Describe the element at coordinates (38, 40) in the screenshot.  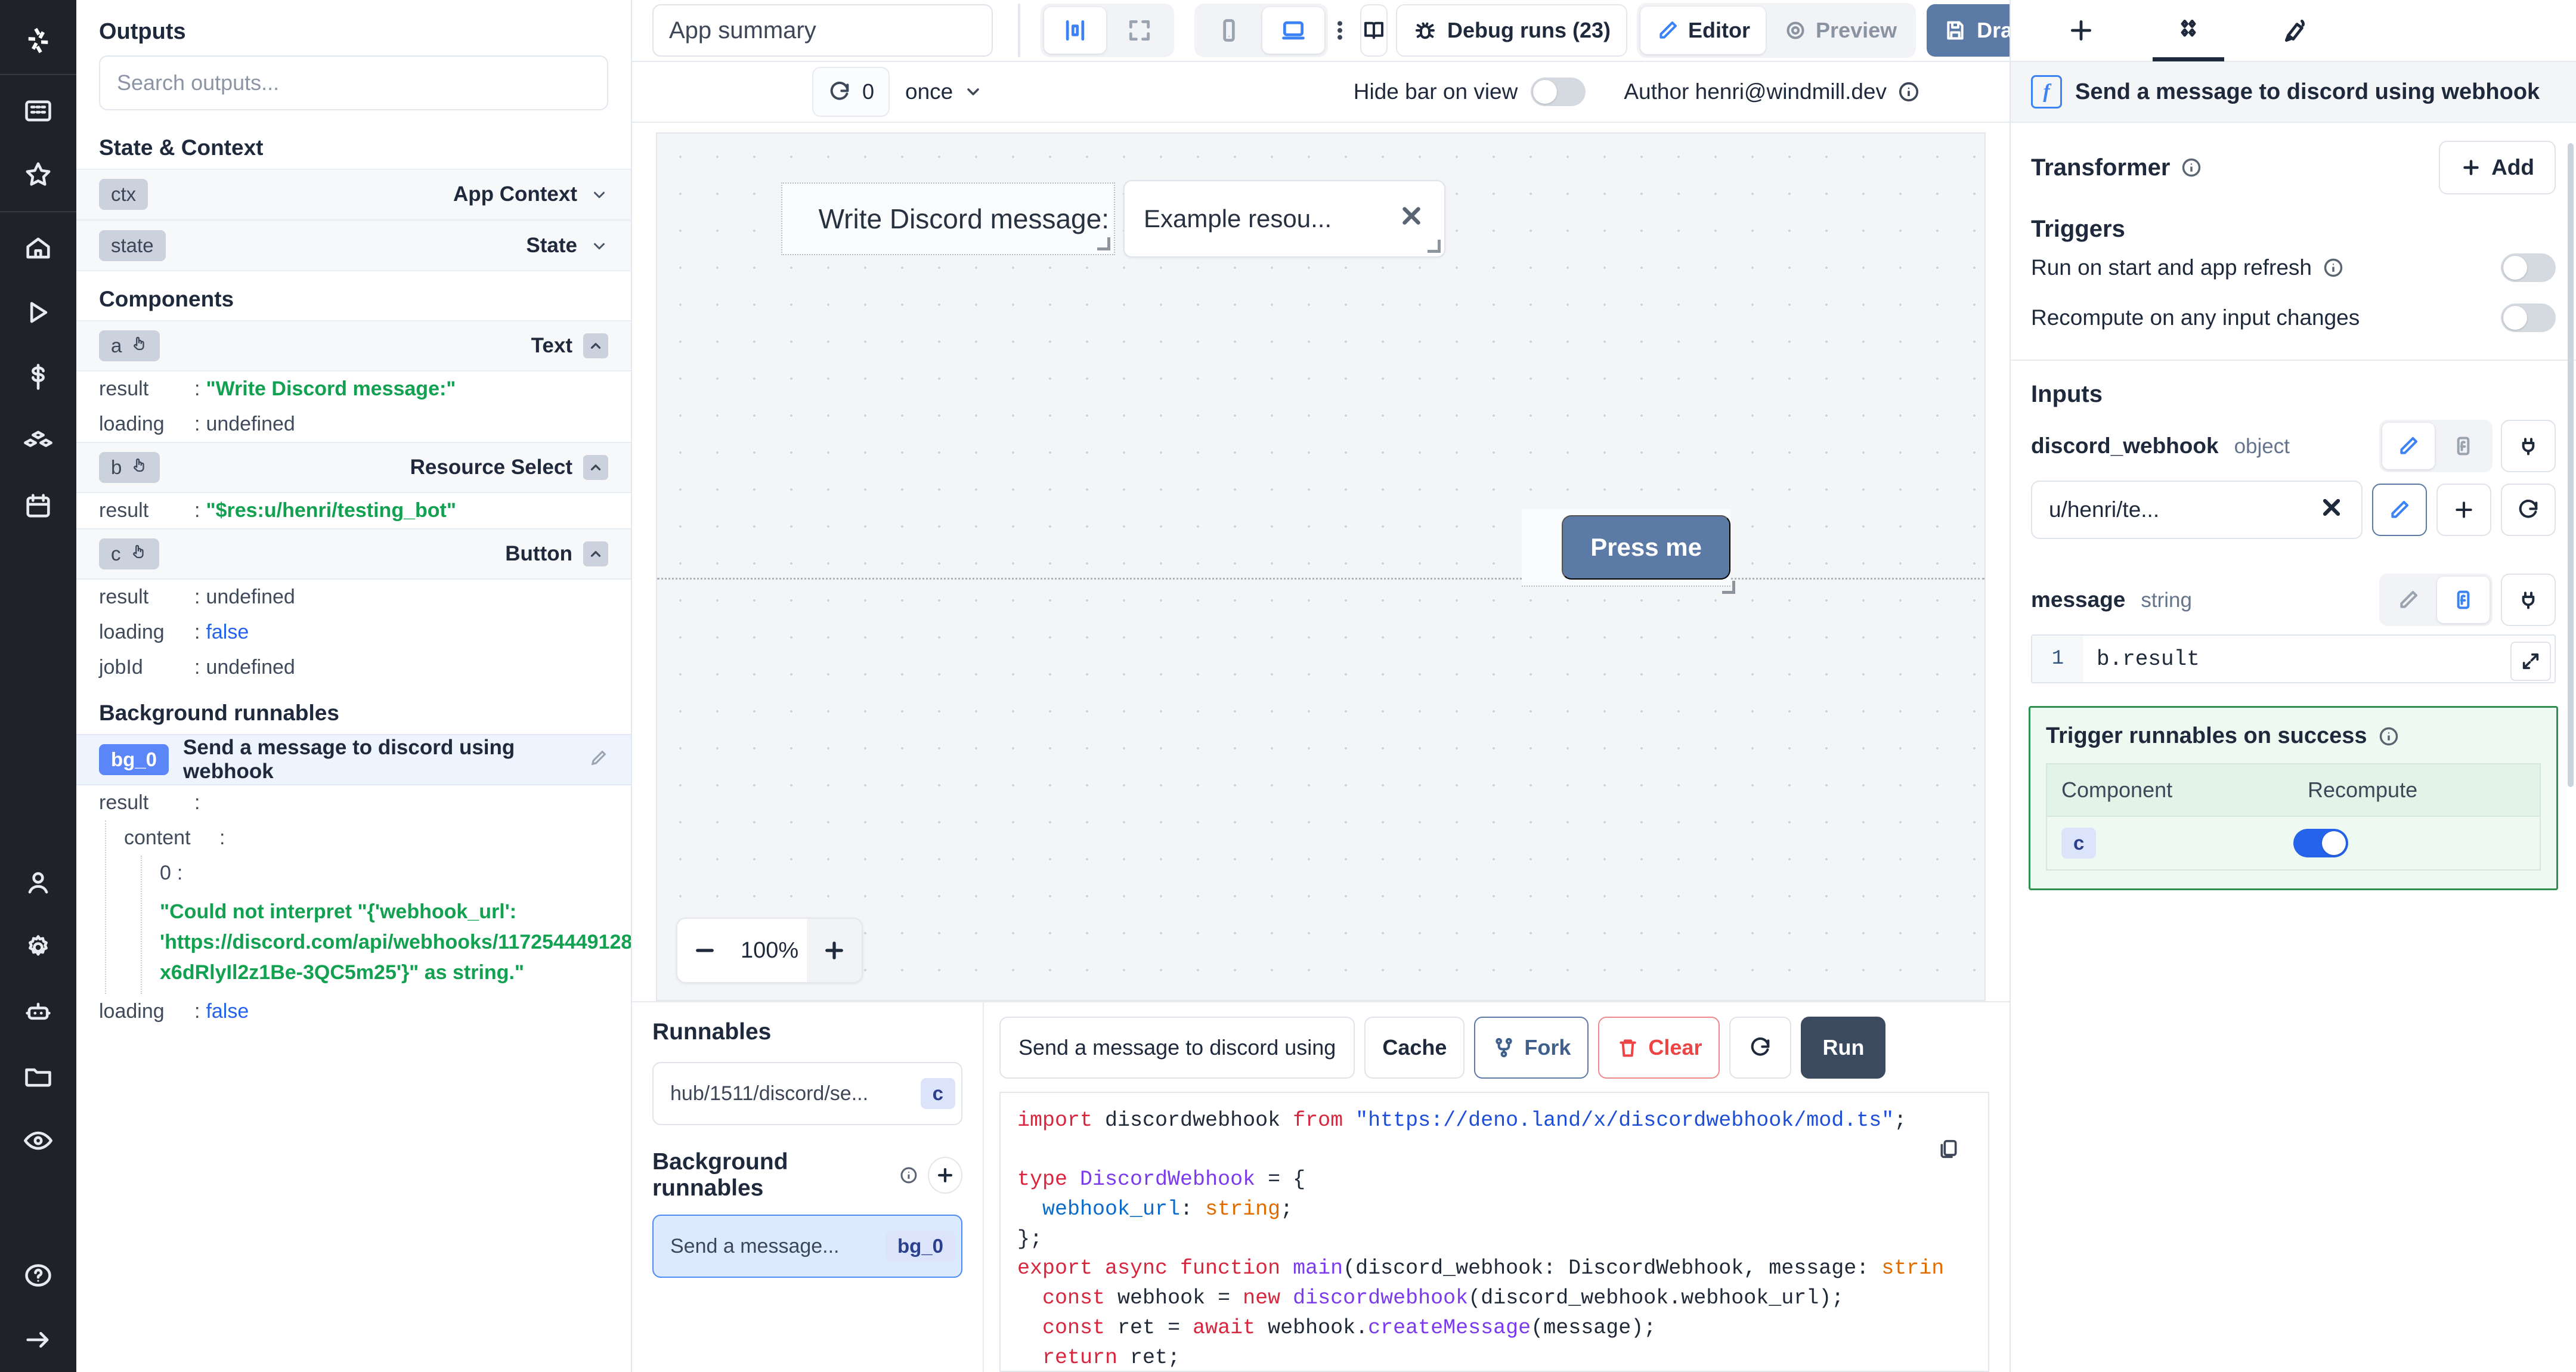
I see `windmill-logo` at that location.